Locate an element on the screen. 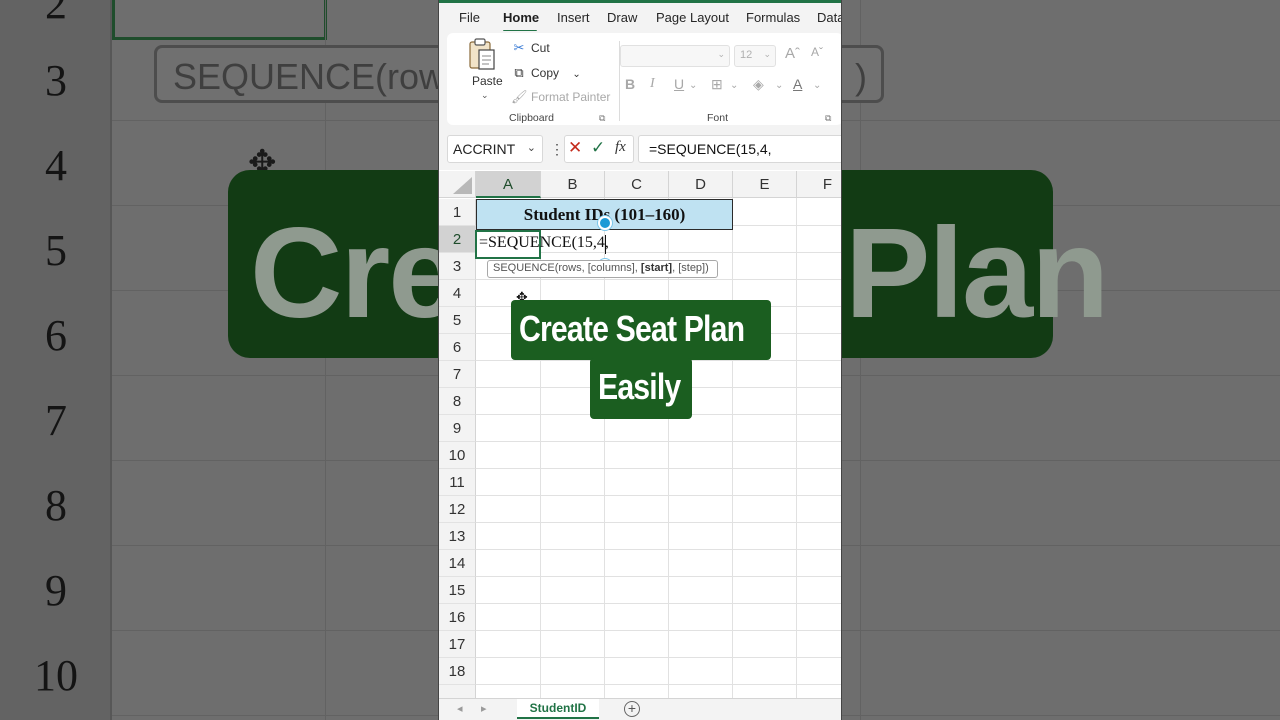 The height and width of the screenshot is (720, 1280). row-header-6: 6 is located at coordinates (457, 347).